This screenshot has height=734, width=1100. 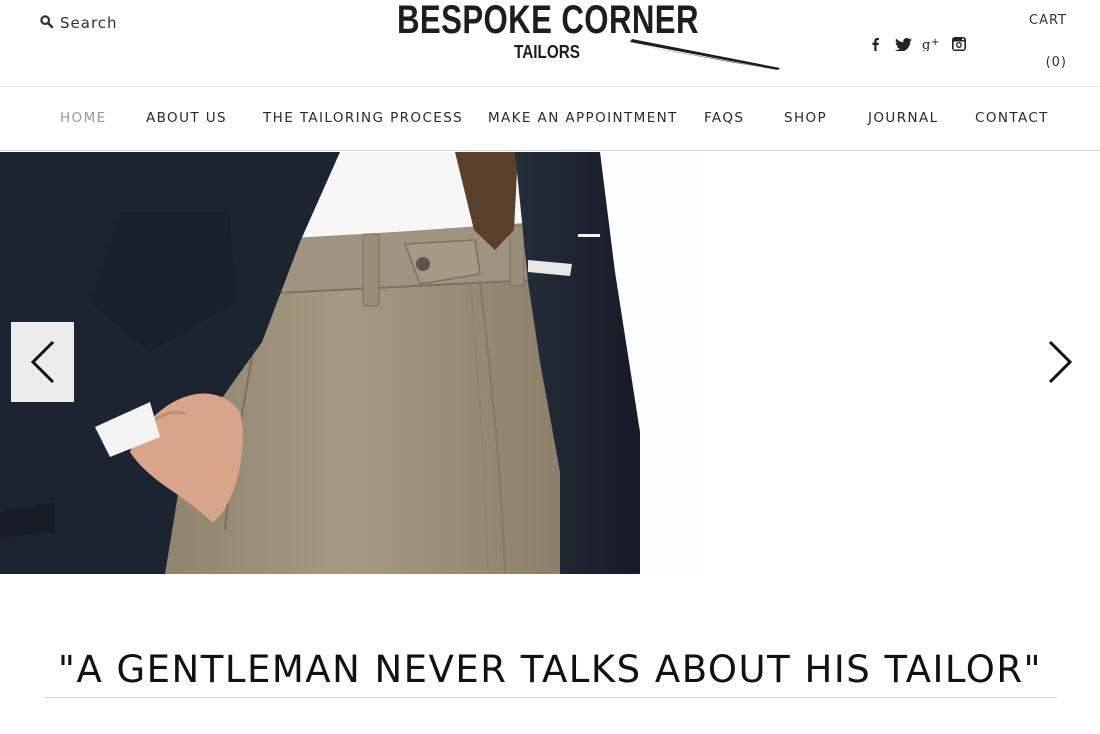 I want to click on google-plus-icon: g +, so click(x=931, y=44).